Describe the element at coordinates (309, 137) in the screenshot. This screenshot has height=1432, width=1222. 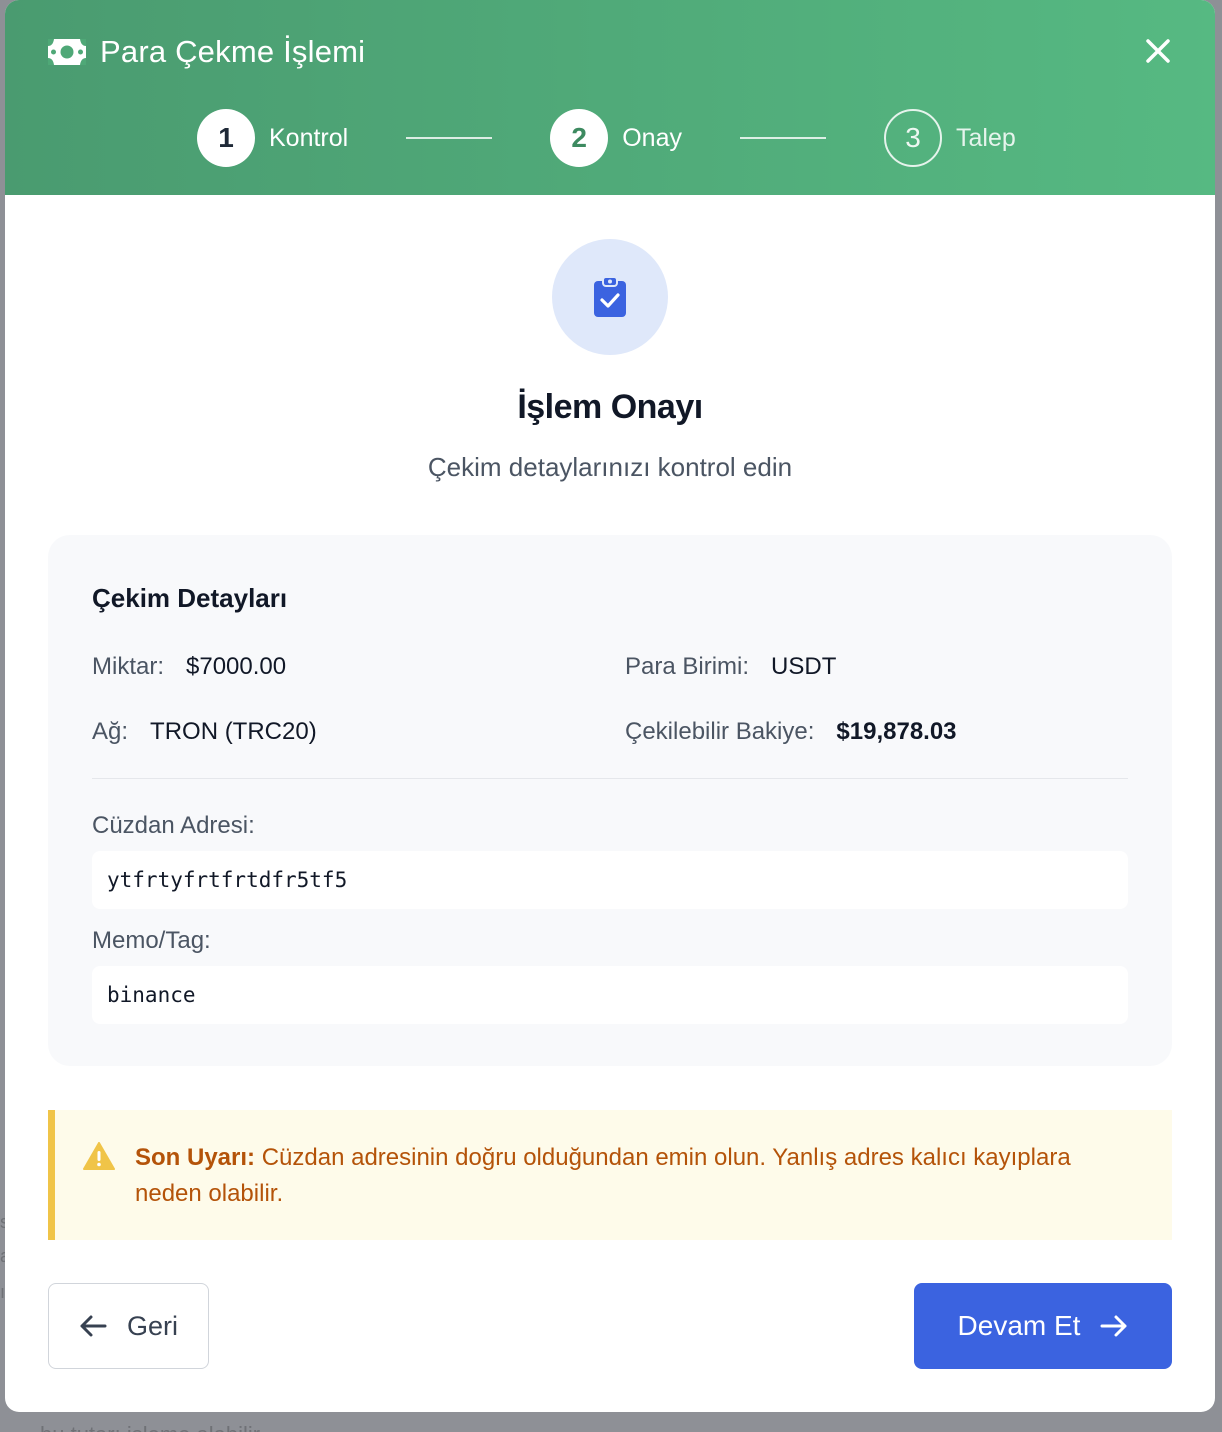
I see `step-label: Kontrol` at that location.